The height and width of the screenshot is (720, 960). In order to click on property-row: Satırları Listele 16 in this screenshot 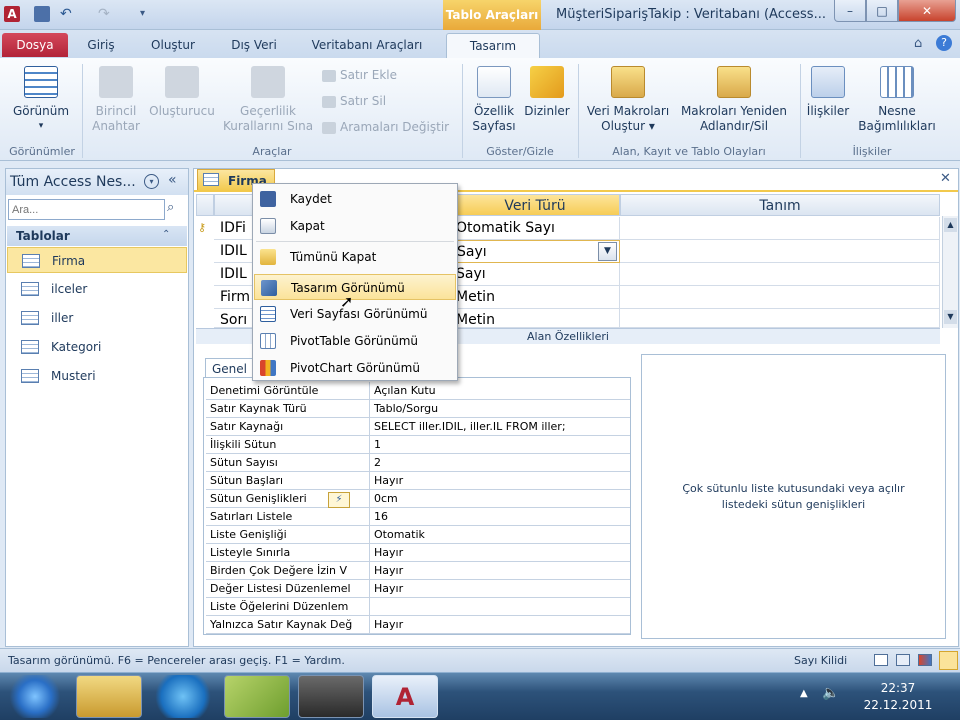, I will do `click(418, 517)`.